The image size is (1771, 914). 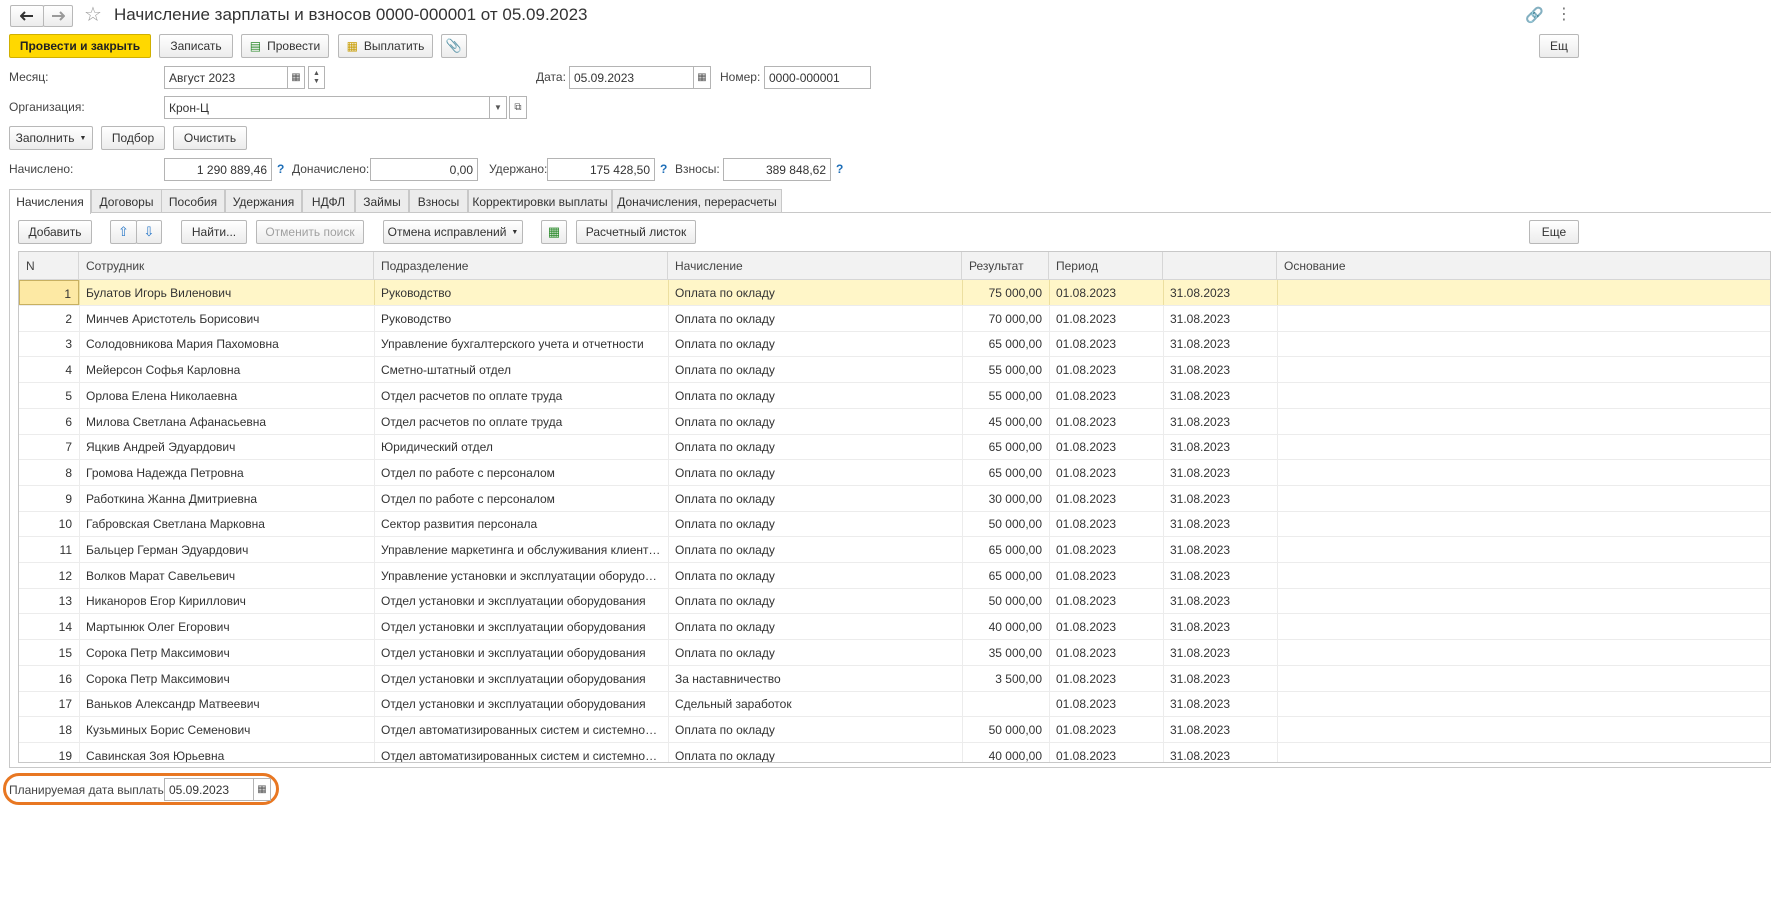 What do you see at coordinates (1534, 15) in the screenshot?
I see `link-icon: 🔗` at bounding box center [1534, 15].